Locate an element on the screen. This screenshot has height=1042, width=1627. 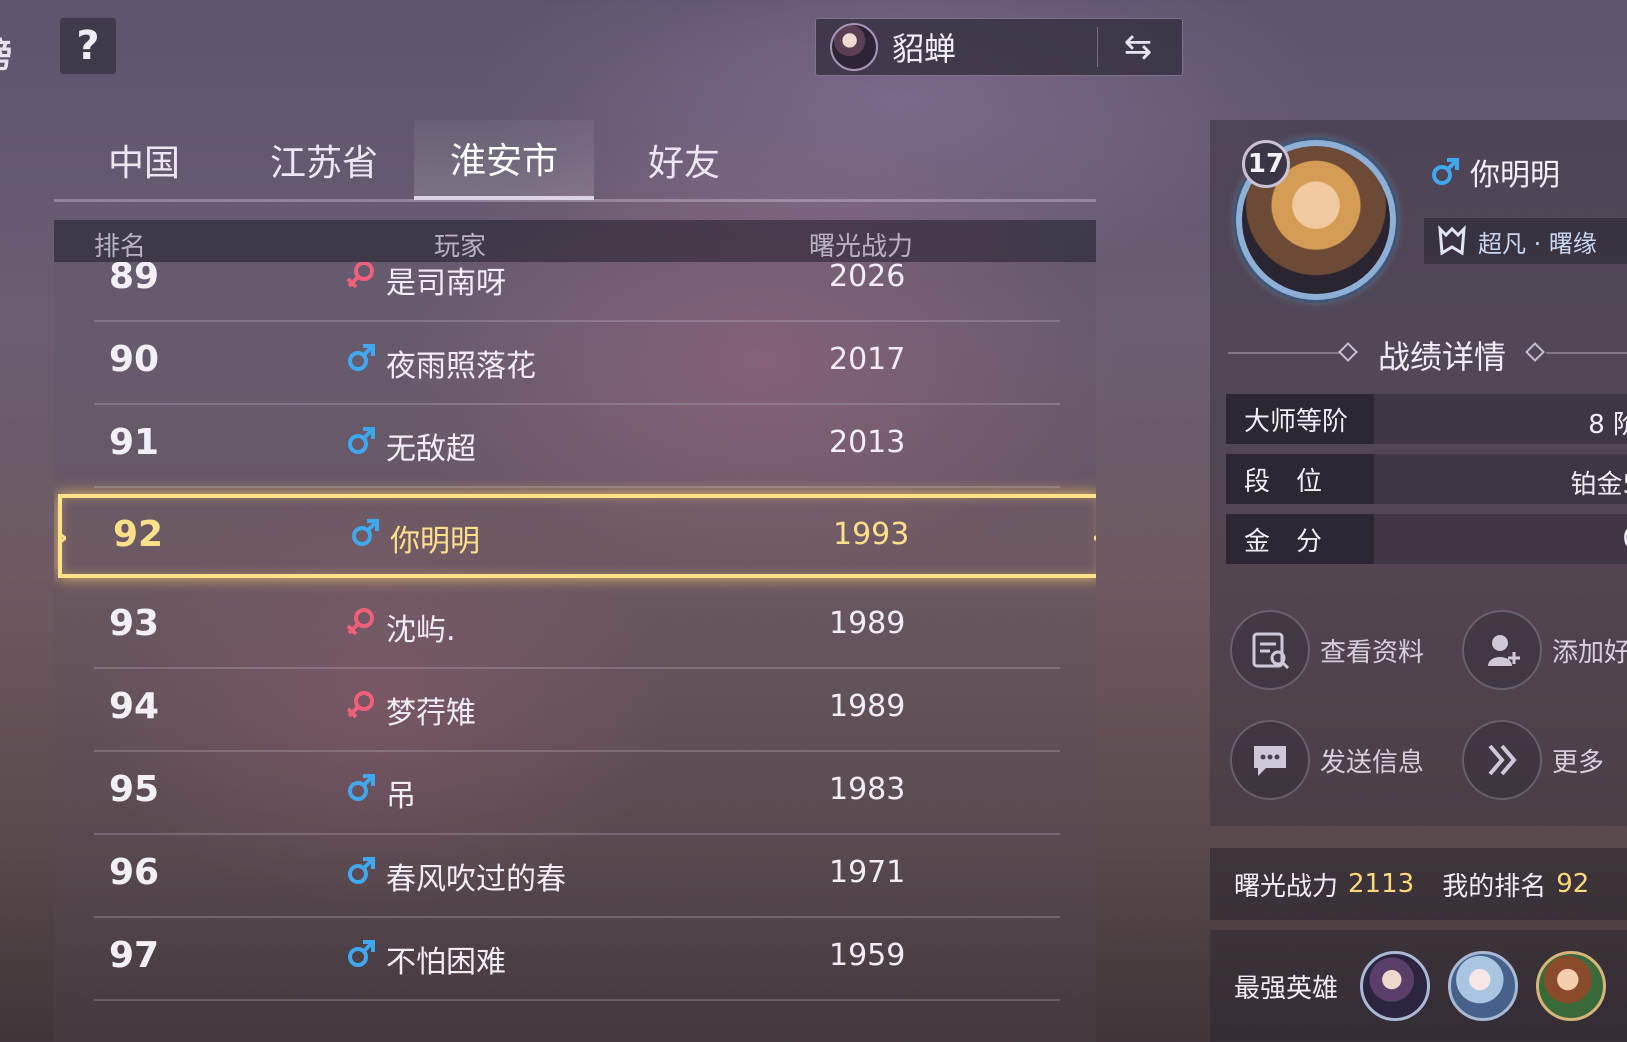
row-rank: 91 is located at coordinates (134, 442).